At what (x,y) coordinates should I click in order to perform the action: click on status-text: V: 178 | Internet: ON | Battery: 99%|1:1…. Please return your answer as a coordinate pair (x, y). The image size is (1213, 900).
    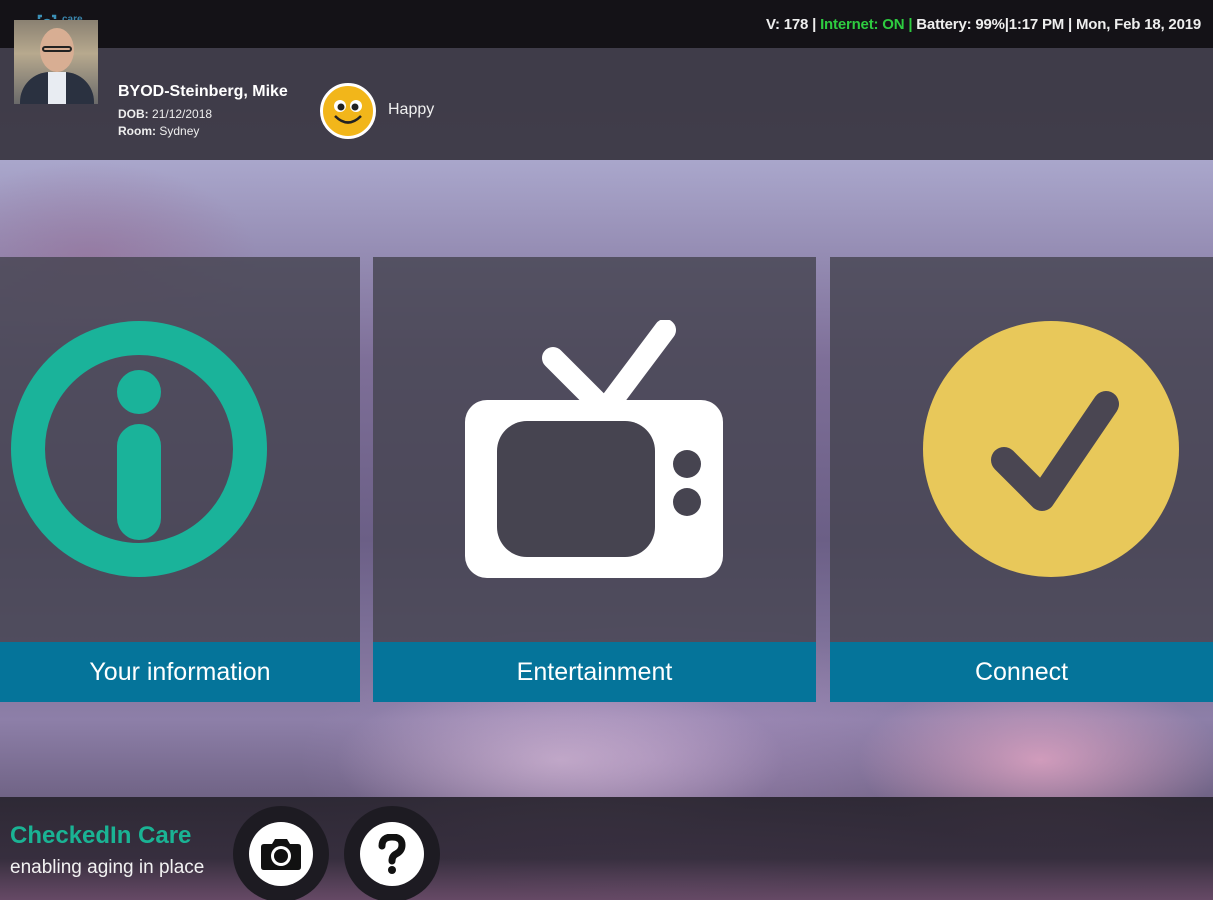
    Looking at the image, I should click on (983, 24).